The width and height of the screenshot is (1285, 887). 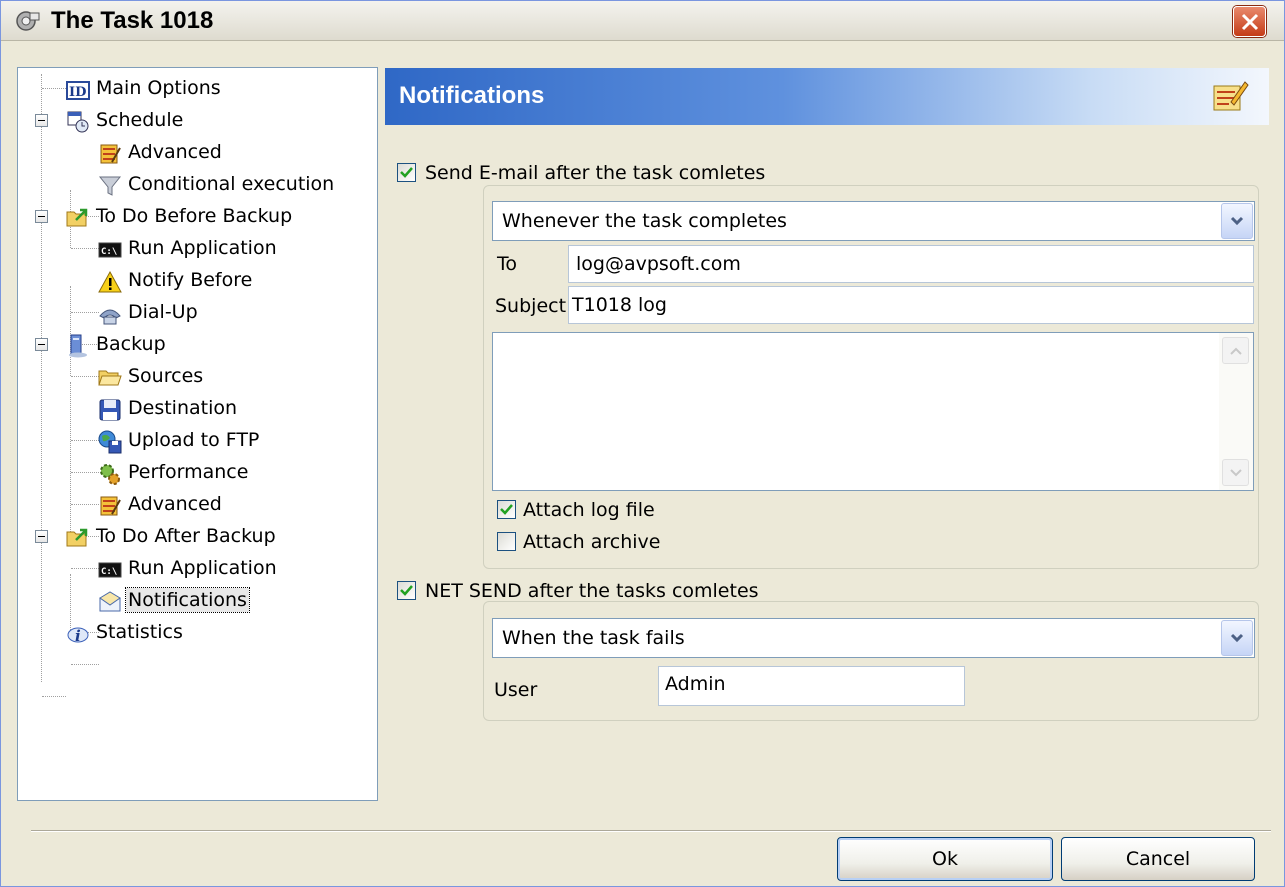 I want to click on user-value: Admin, so click(x=695, y=684).